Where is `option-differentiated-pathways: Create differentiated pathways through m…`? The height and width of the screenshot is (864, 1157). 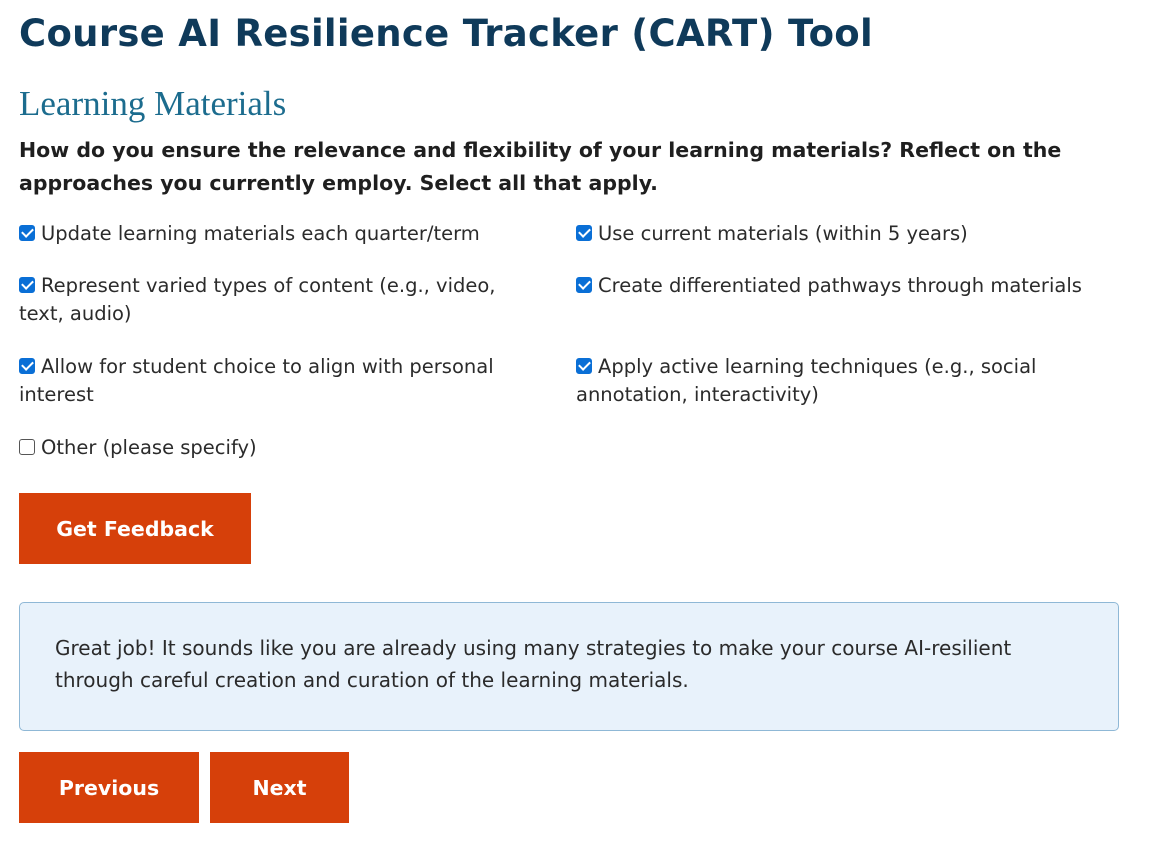
option-differentiated-pathways: Create differentiated pathways through m… is located at coordinates (846, 286).